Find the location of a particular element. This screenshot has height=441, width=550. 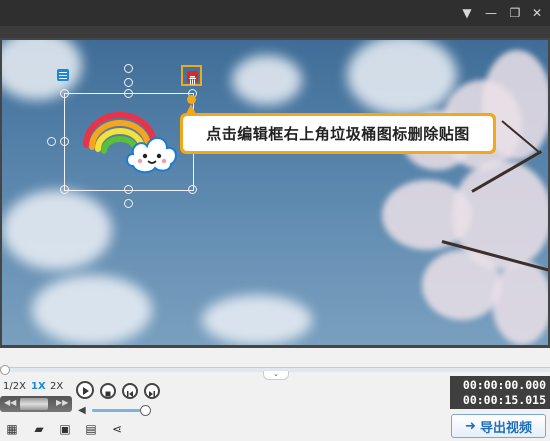

open-folder-icon: ▰ is located at coordinates (39, 429).